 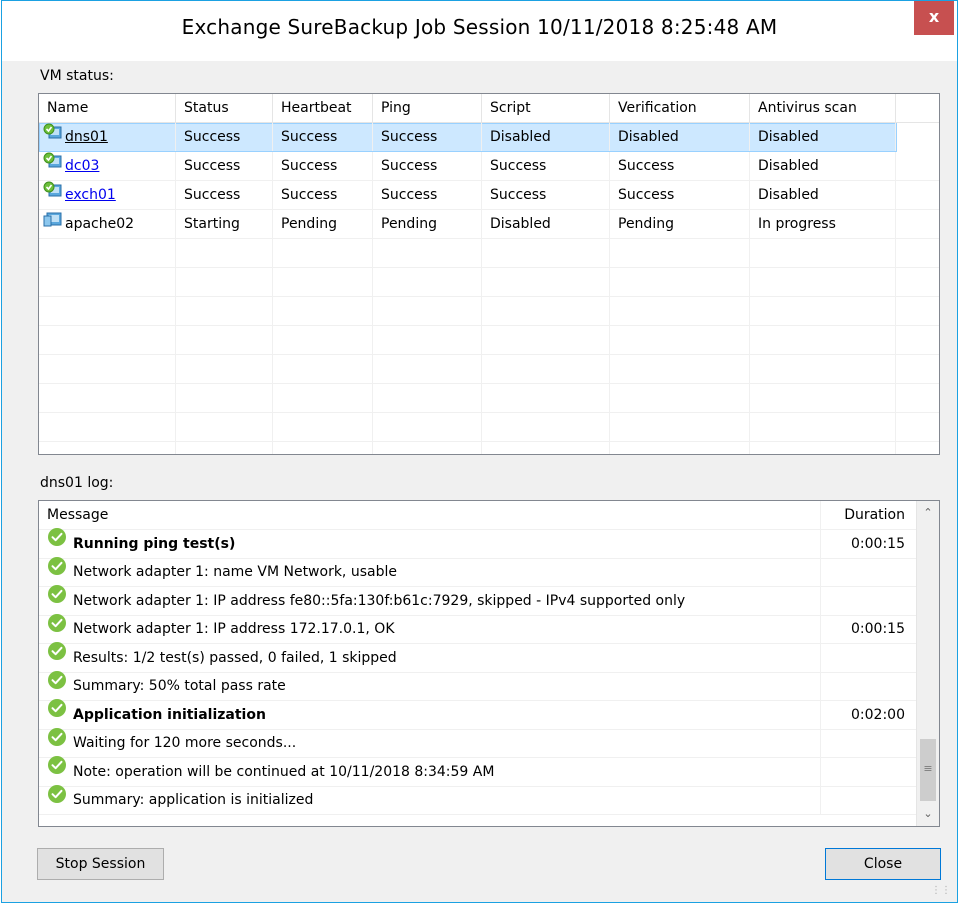 What do you see at coordinates (179, 686) in the screenshot?
I see `log-message-text: Summary: 50% total pass rate` at bounding box center [179, 686].